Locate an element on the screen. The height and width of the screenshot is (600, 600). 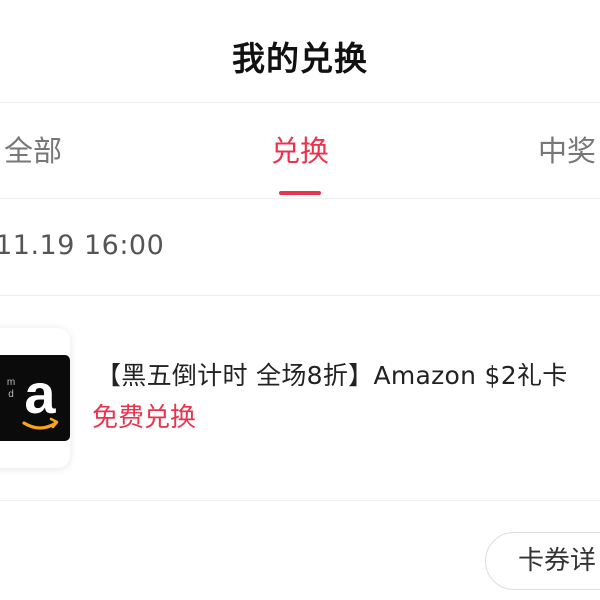
order-time: .11.19 16:00 is located at coordinates (82, 245).